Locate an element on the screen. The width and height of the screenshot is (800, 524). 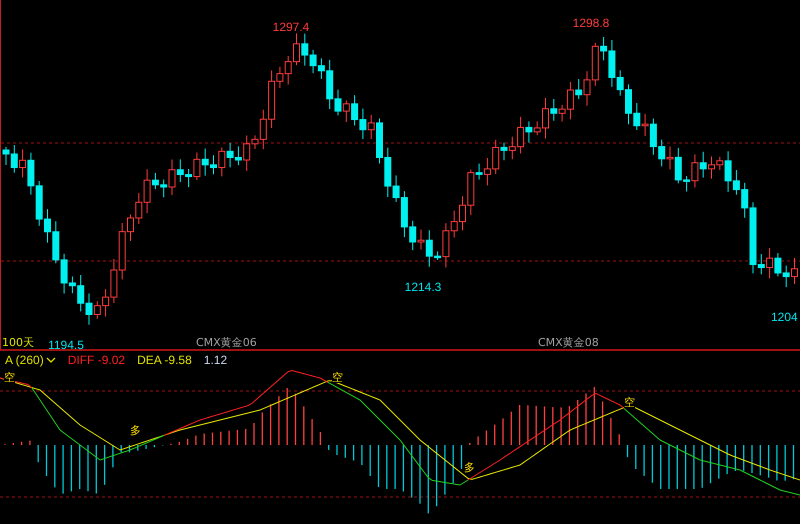
dea-value: DEA -9.58 is located at coordinates (164, 360).